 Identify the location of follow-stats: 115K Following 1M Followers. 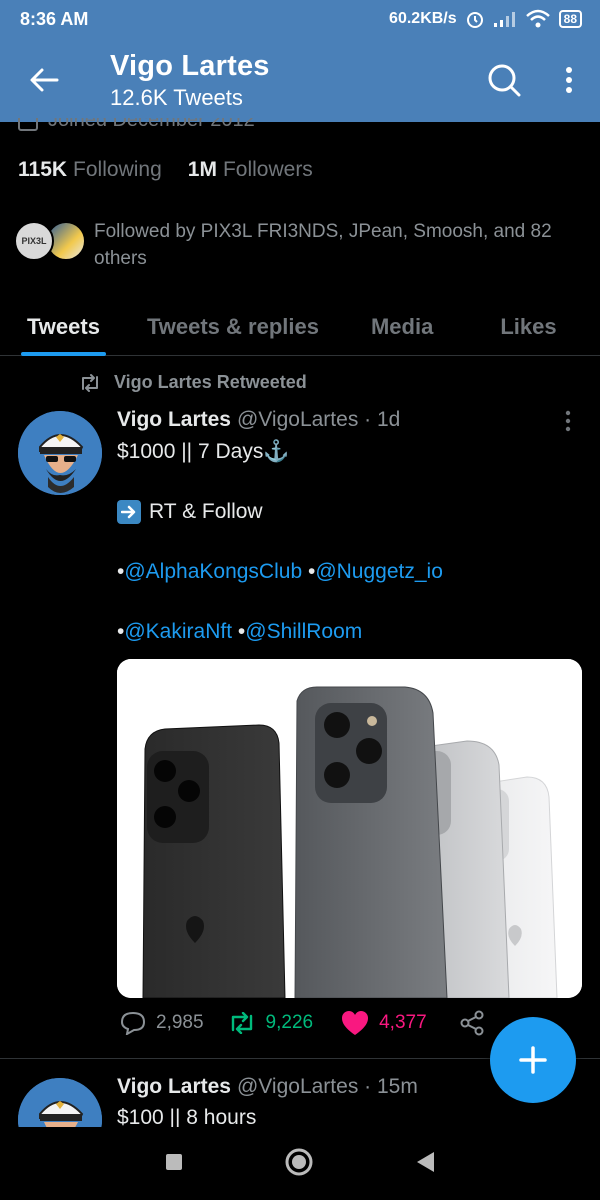
(165, 170).